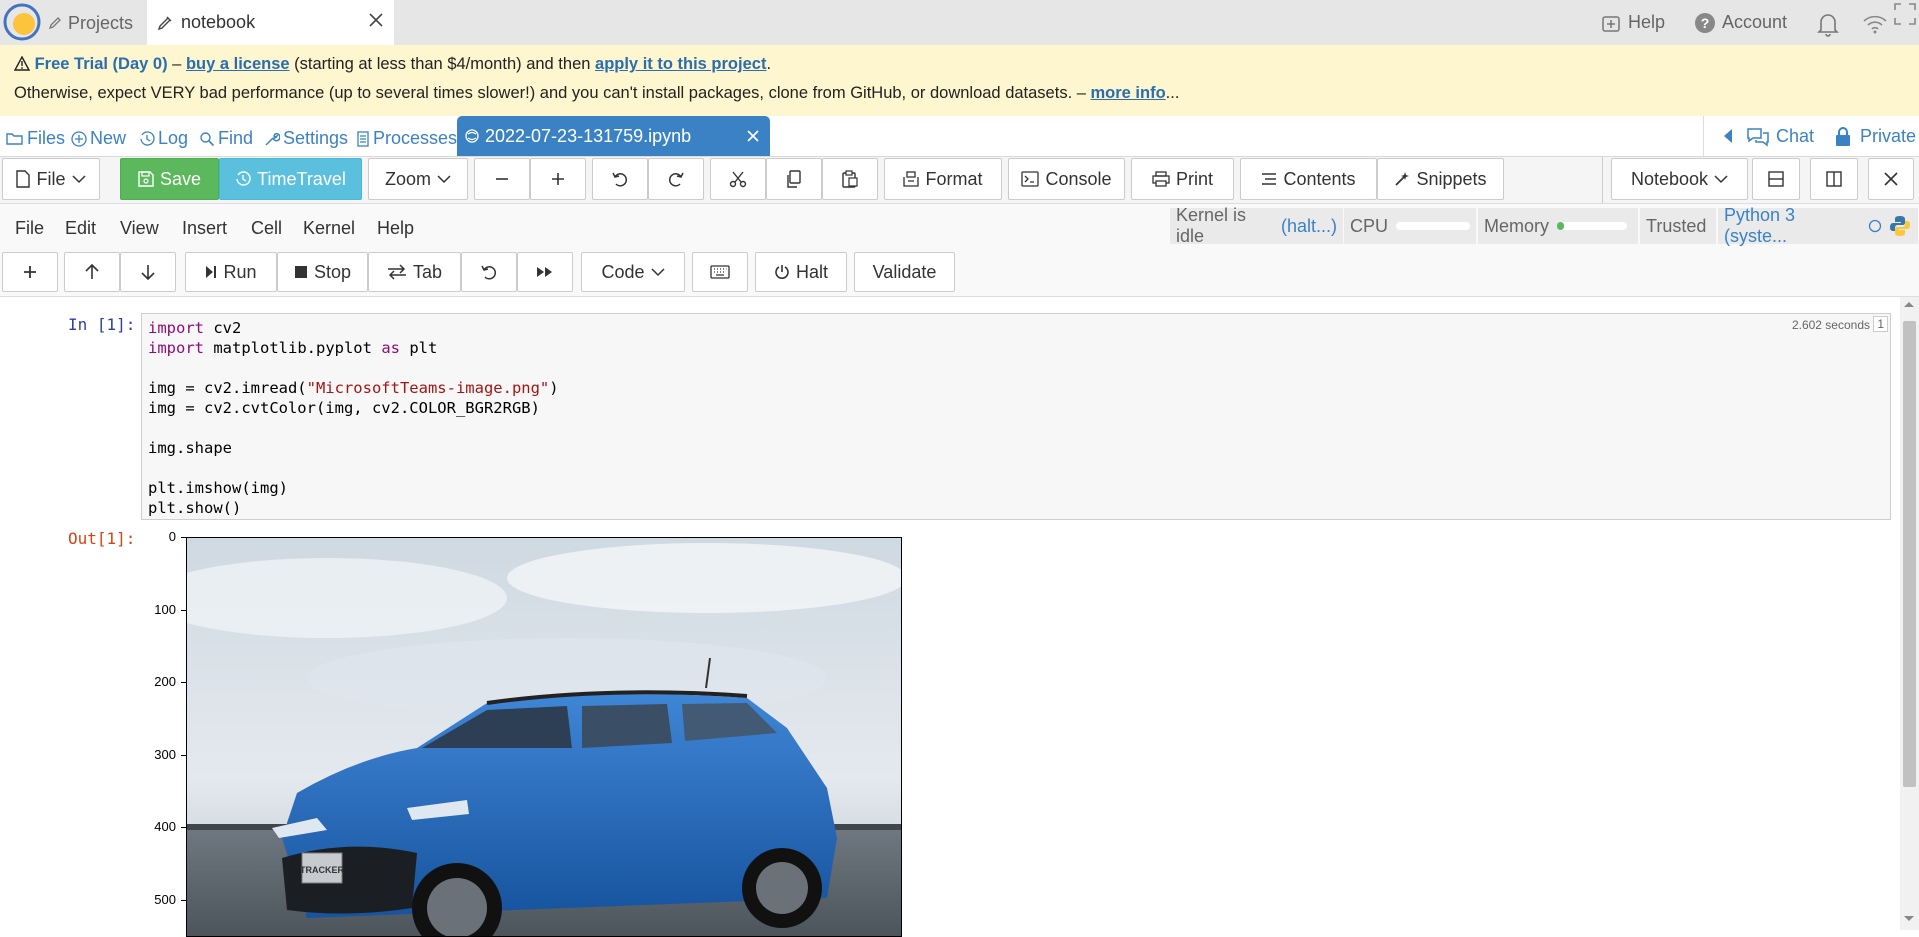  What do you see at coordinates (98, 138) in the screenshot?
I see `nav-new: New` at bounding box center [98, 138].